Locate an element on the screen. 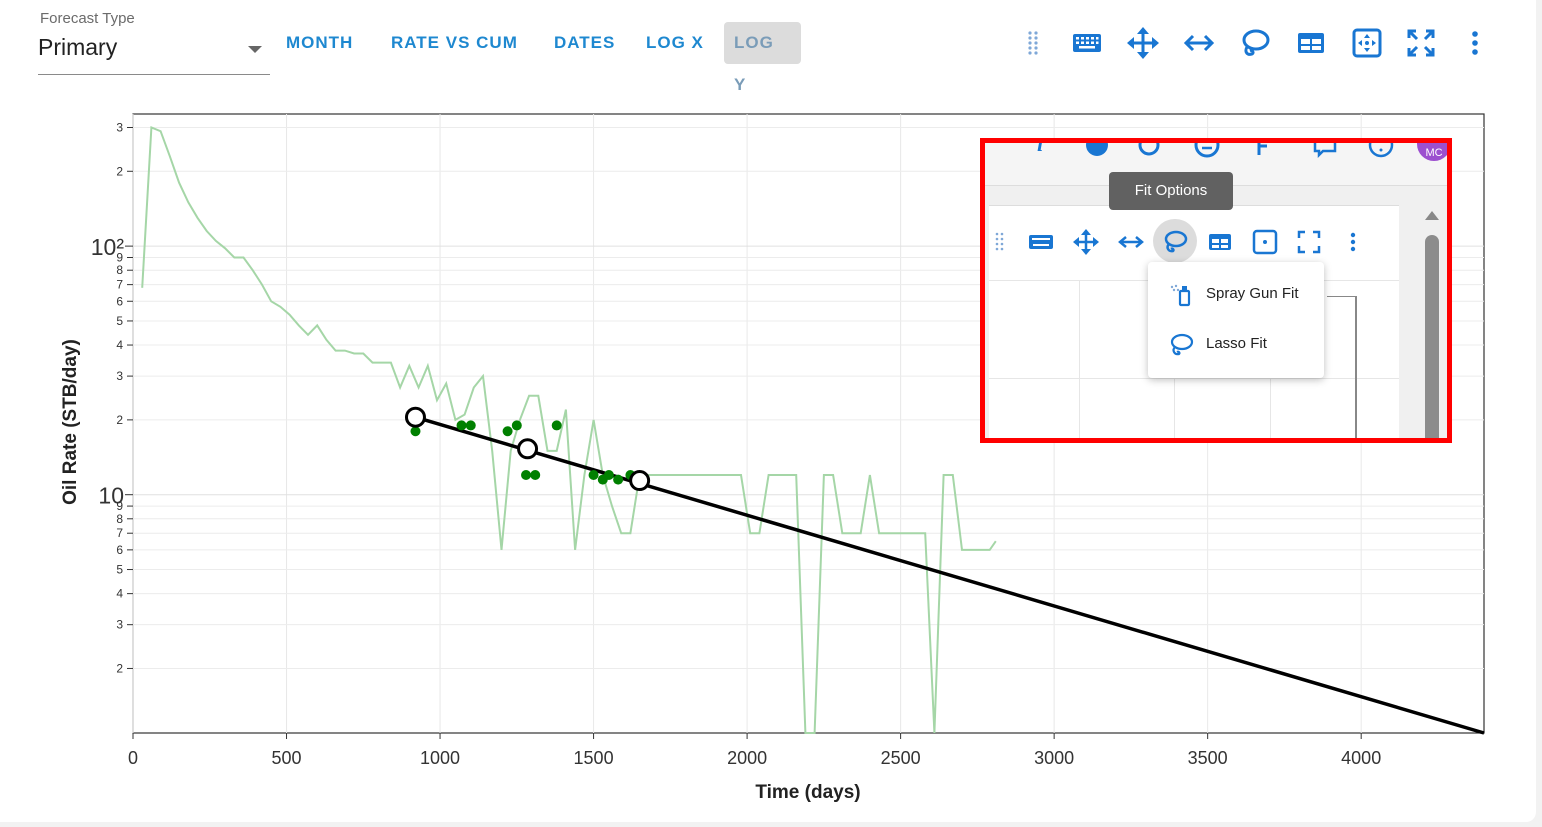  x-tick-label: 1000 is located at coordinates (440, 758).